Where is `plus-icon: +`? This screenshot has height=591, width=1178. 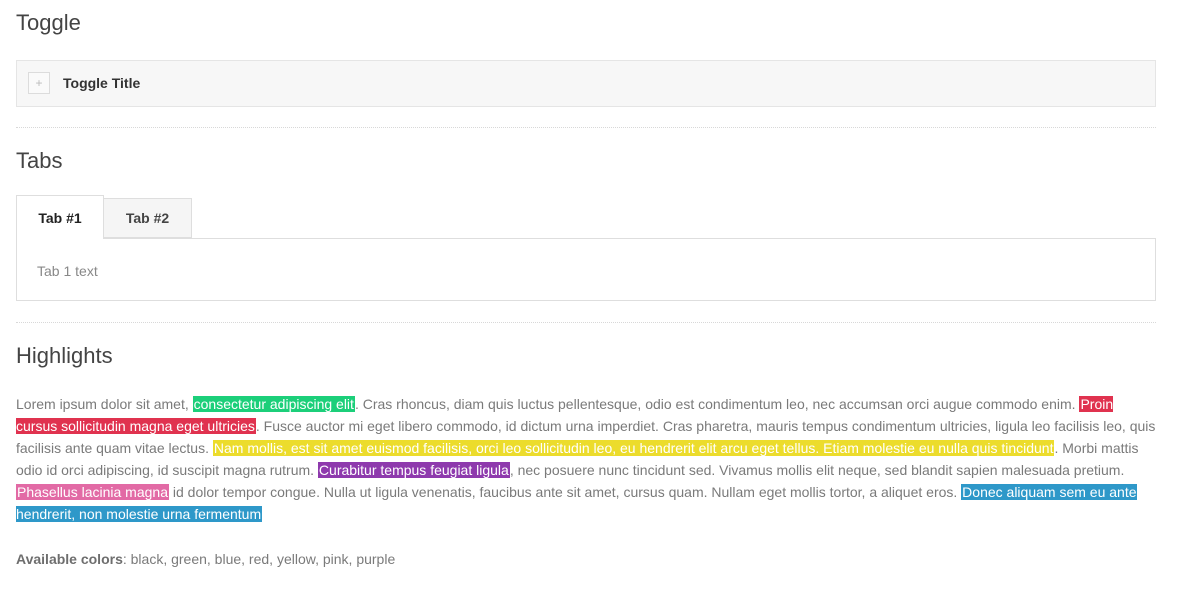
plus-icon: + is located at coordinates (39, 83).